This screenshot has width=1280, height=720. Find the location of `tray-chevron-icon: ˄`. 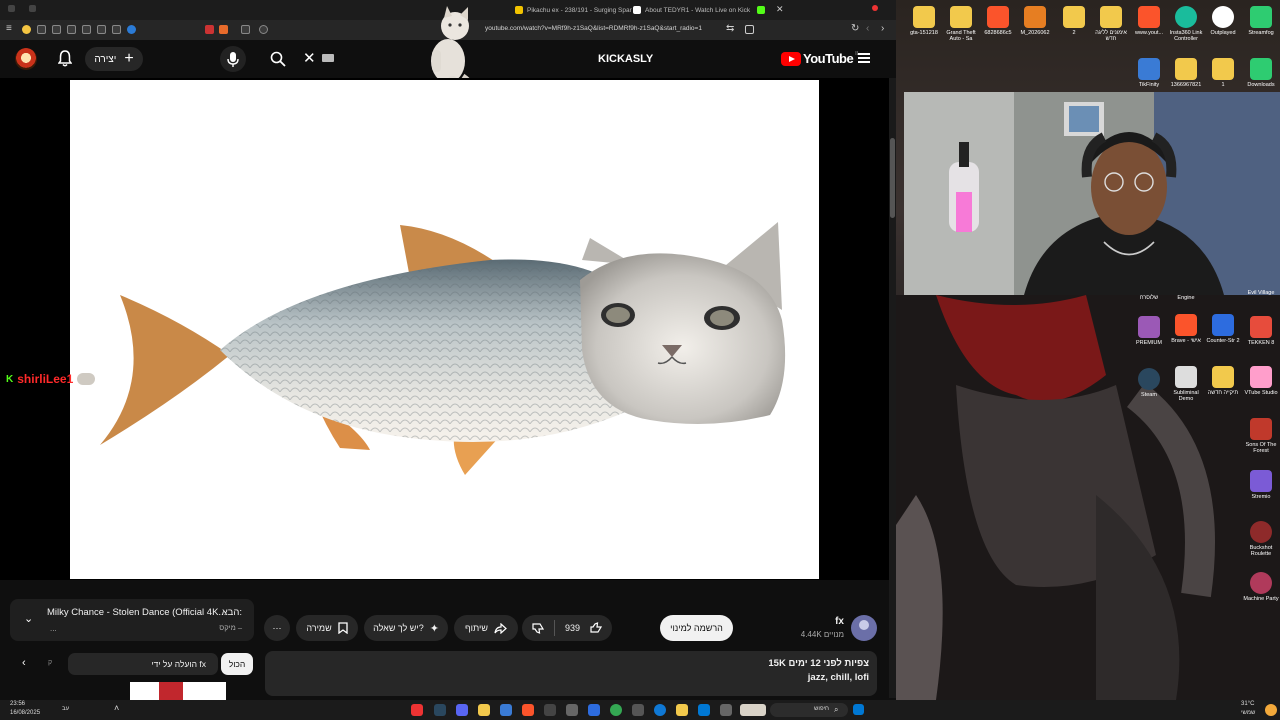

tray-chevron-icon: ˄ is located at coordinates (116, 708).